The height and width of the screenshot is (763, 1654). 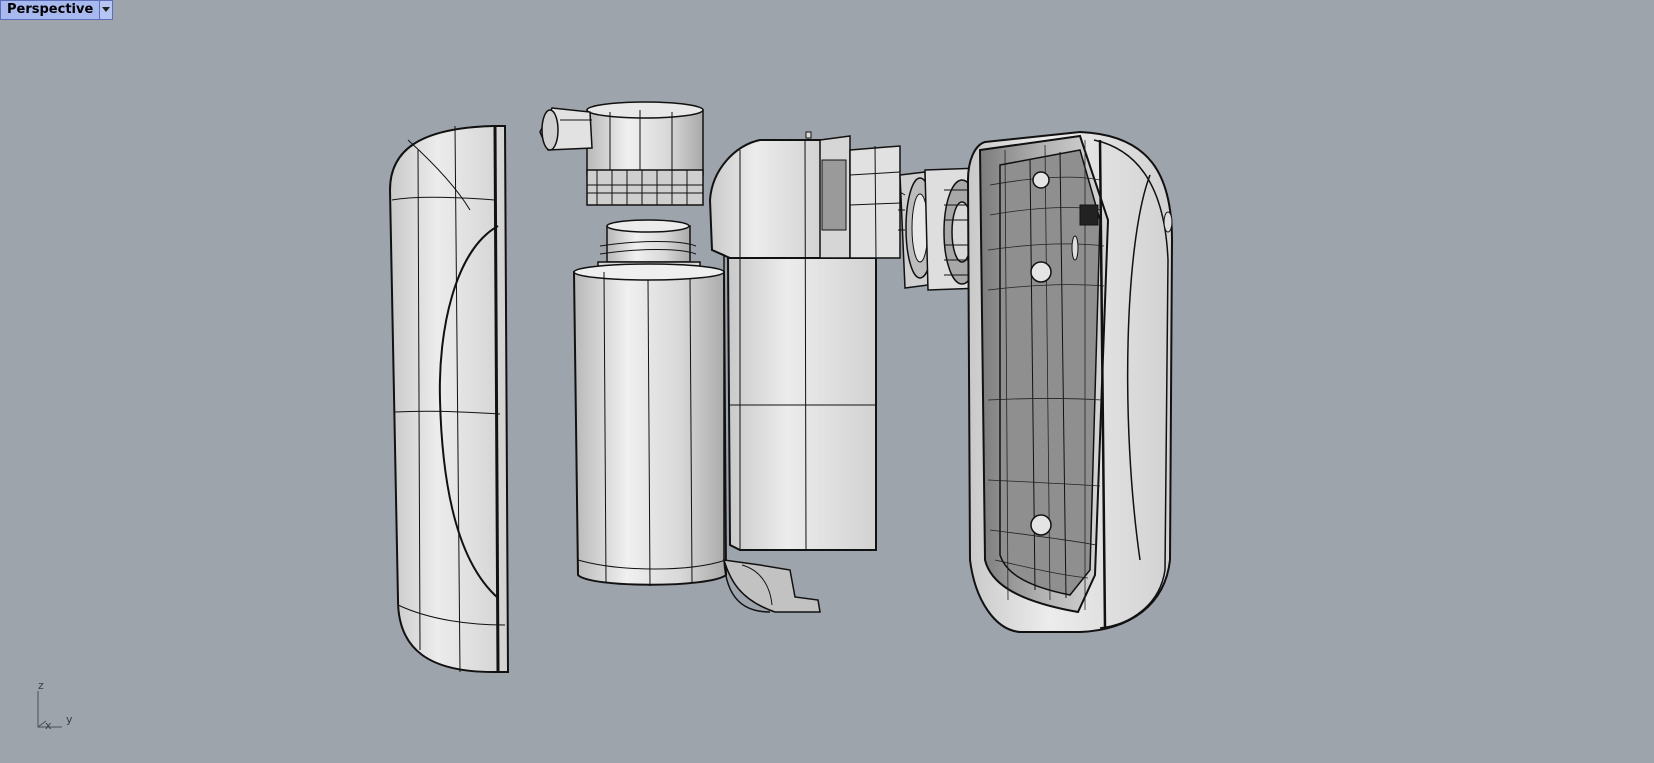 What do you see at coordinates (804, 372) in the screenshot?
I see `center-chassis` at bounding box center [804, 372].